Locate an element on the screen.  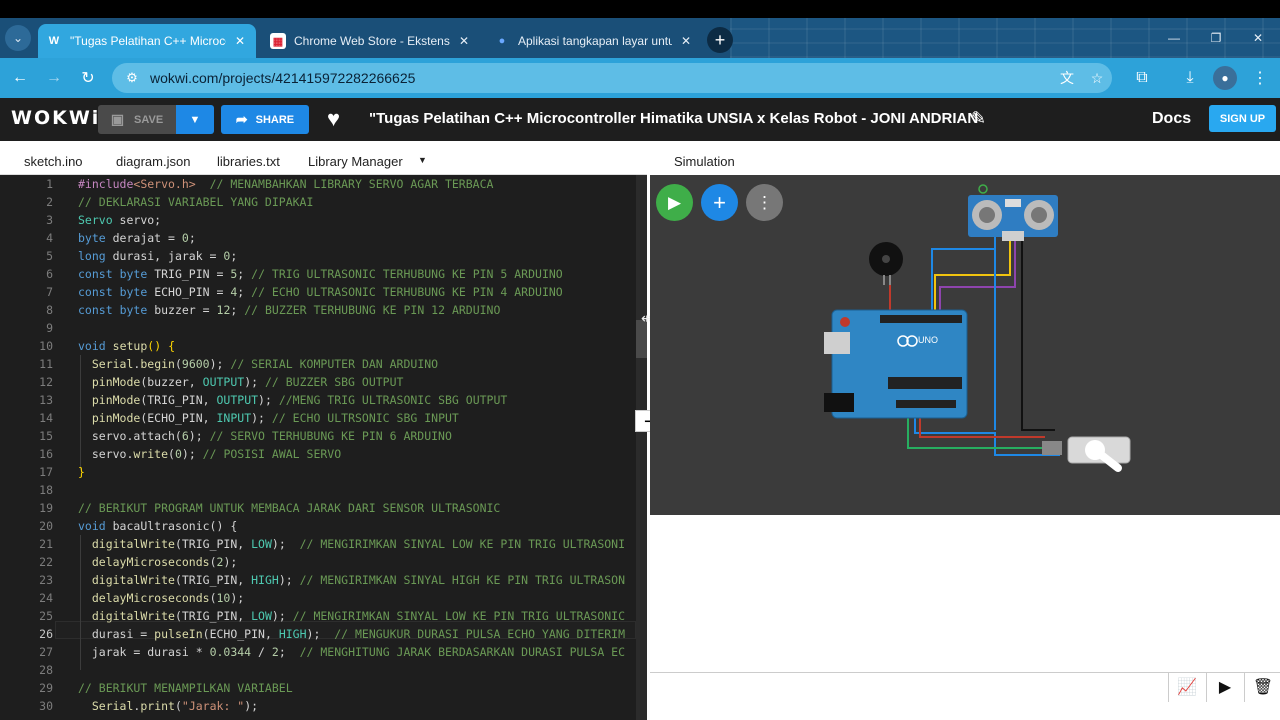
save-button: ▣ SAVE is located at coordinates (137, 119).